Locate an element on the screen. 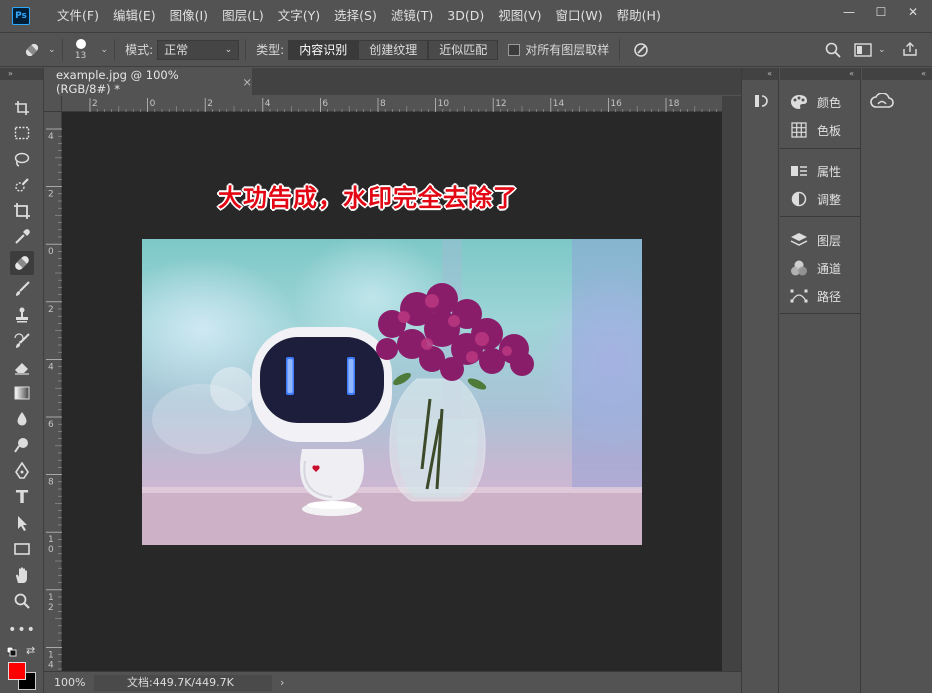  channels-icon is located at coordinates (799, 268).